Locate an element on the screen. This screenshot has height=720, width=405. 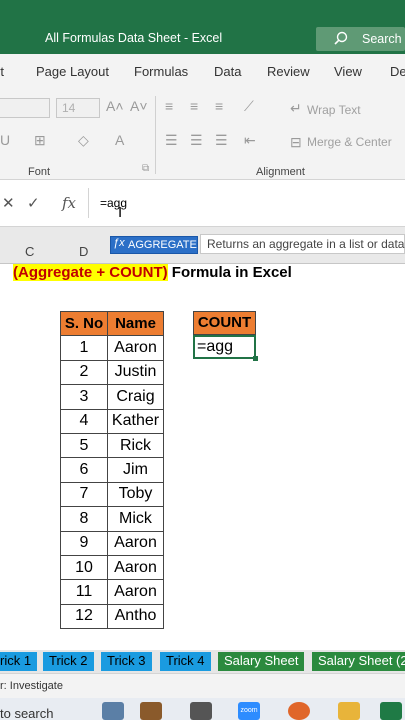
cell-s-no: 9 is located at coordinates (84, 543).